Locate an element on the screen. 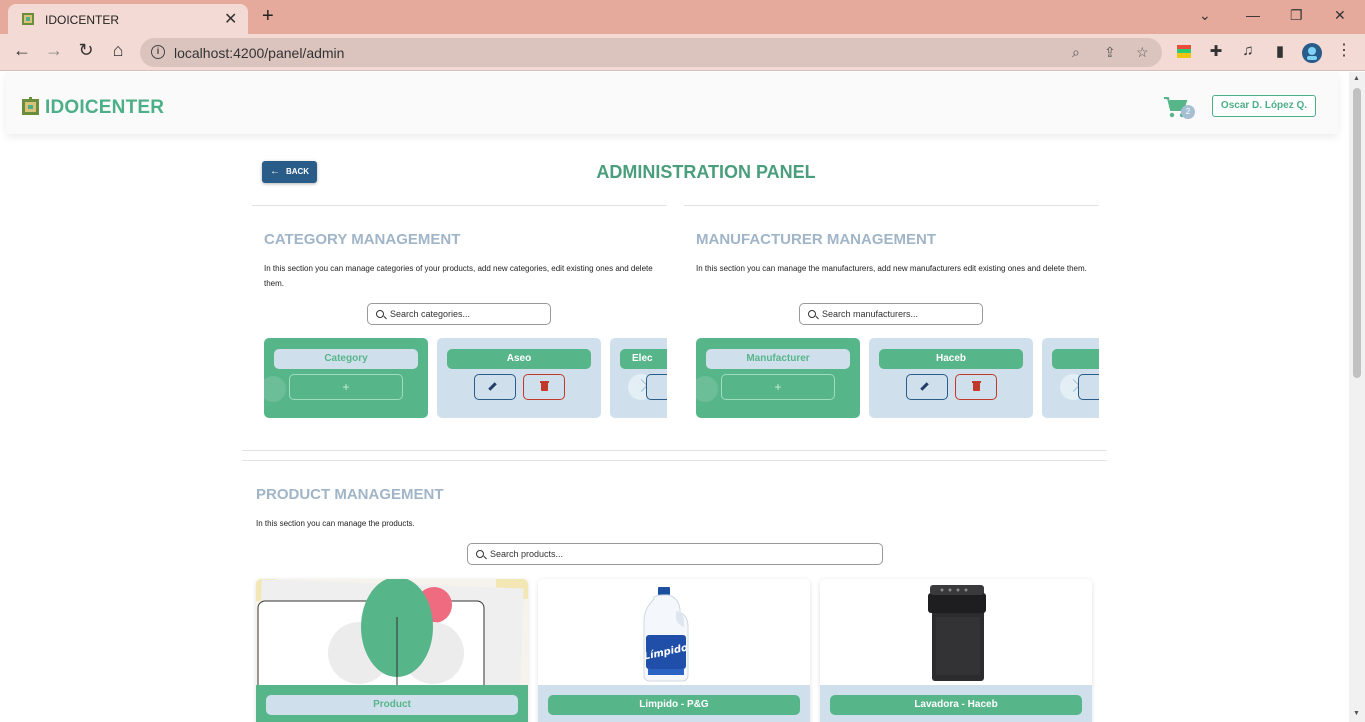 This screenshot has height=722, width=1365. product-placeholder-illustration is located at coordinates (392, 632).